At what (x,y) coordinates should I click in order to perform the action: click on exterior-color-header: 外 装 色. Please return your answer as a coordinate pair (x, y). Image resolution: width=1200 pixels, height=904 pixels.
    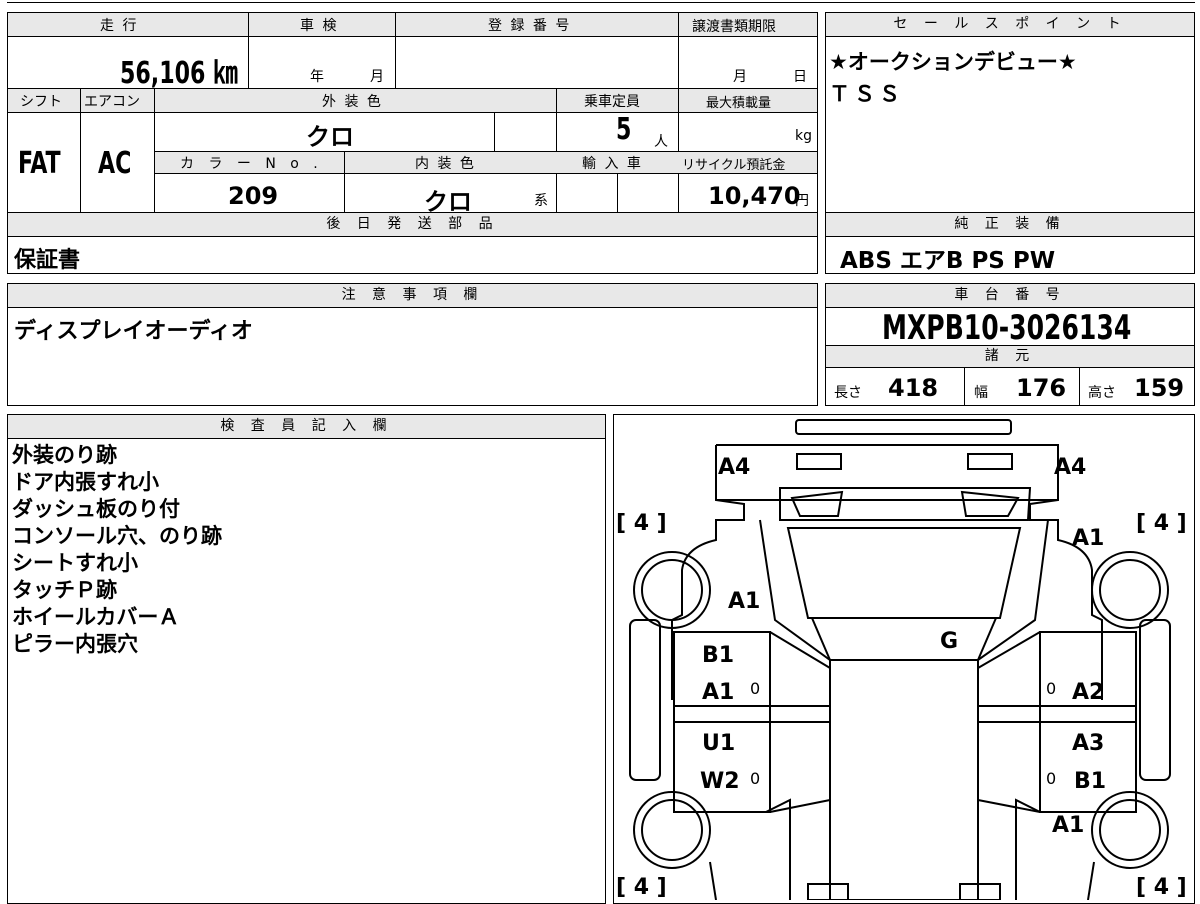
    Looking at the image, I should click on (352, 102).